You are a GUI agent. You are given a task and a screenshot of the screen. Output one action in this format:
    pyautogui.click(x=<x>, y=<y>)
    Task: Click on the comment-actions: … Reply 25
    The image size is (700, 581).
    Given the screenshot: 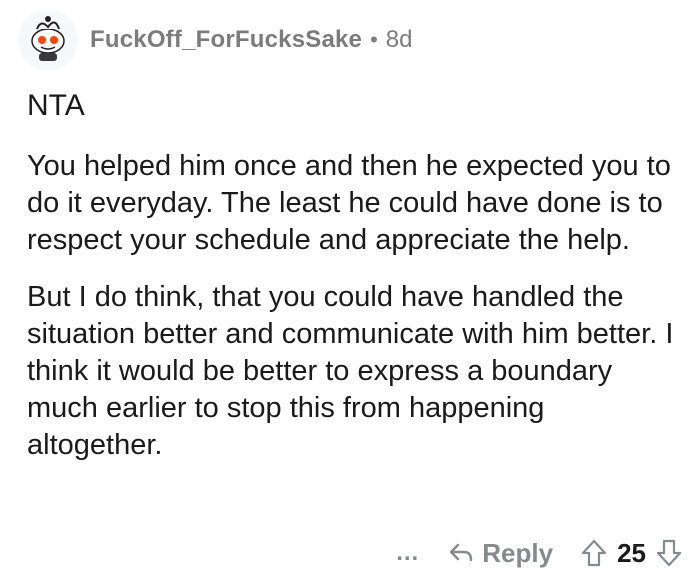 What is the action you would take?
    pyautogui.click(x=538, y=553)
    